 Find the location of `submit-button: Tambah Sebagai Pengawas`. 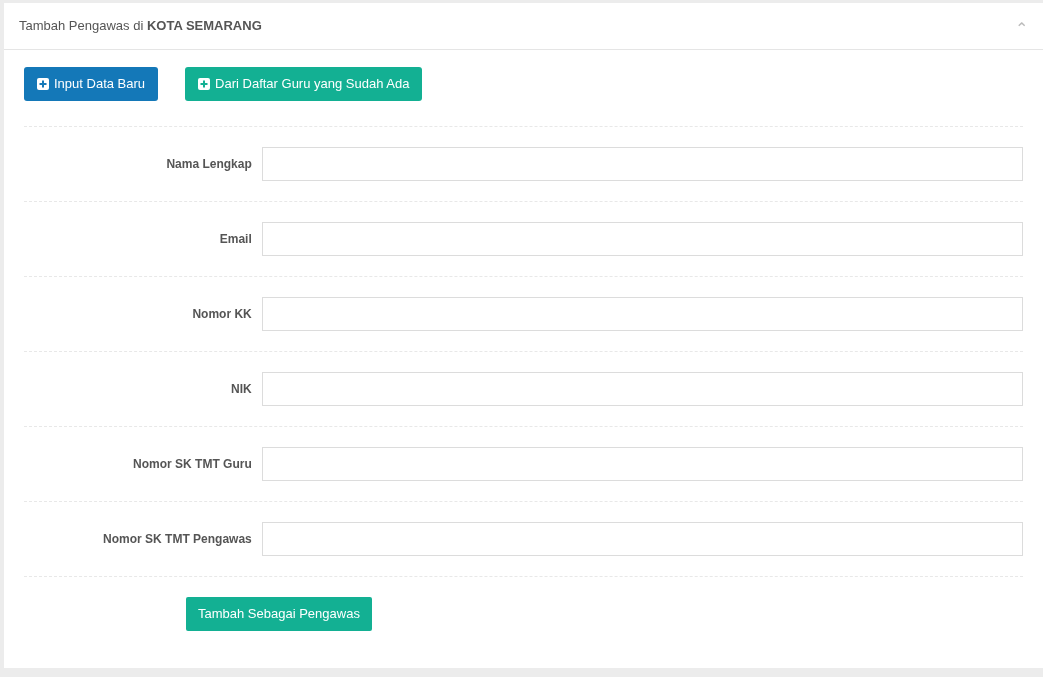

submit-button: Tambah Sebagai Pengawas is located at coordinates (279, 614).